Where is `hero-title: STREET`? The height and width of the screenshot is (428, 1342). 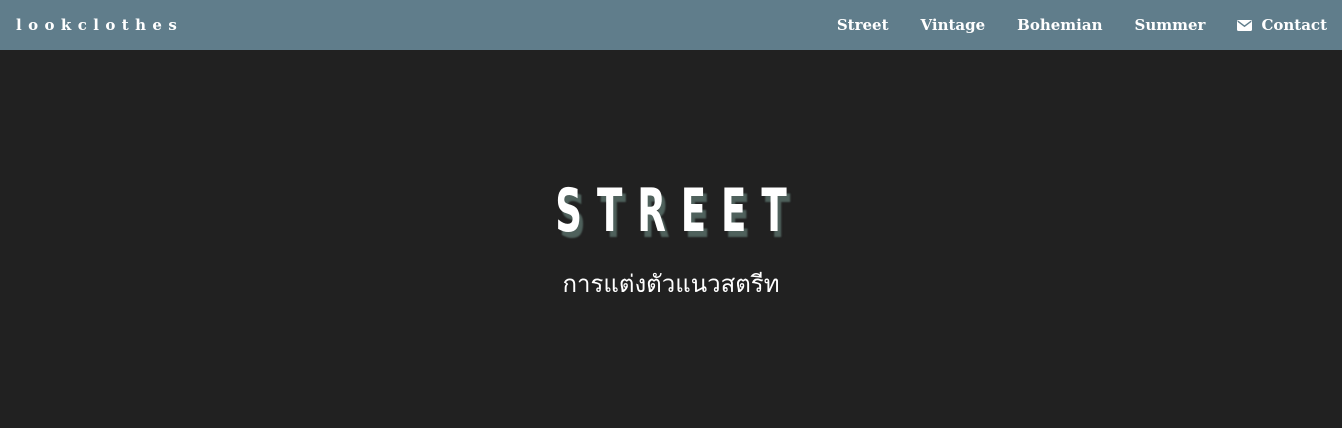
hero-title: STREET is located at coordinates (678, 211).